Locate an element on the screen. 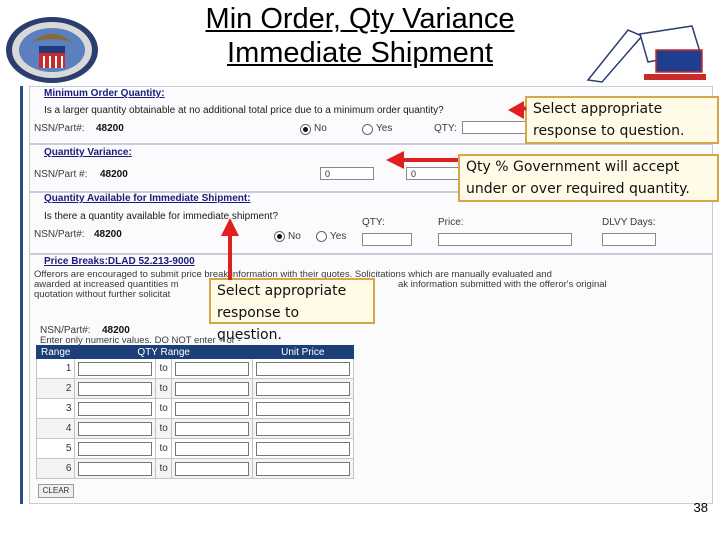  price-break-row: 2 to is located at coordinates (194, 388).